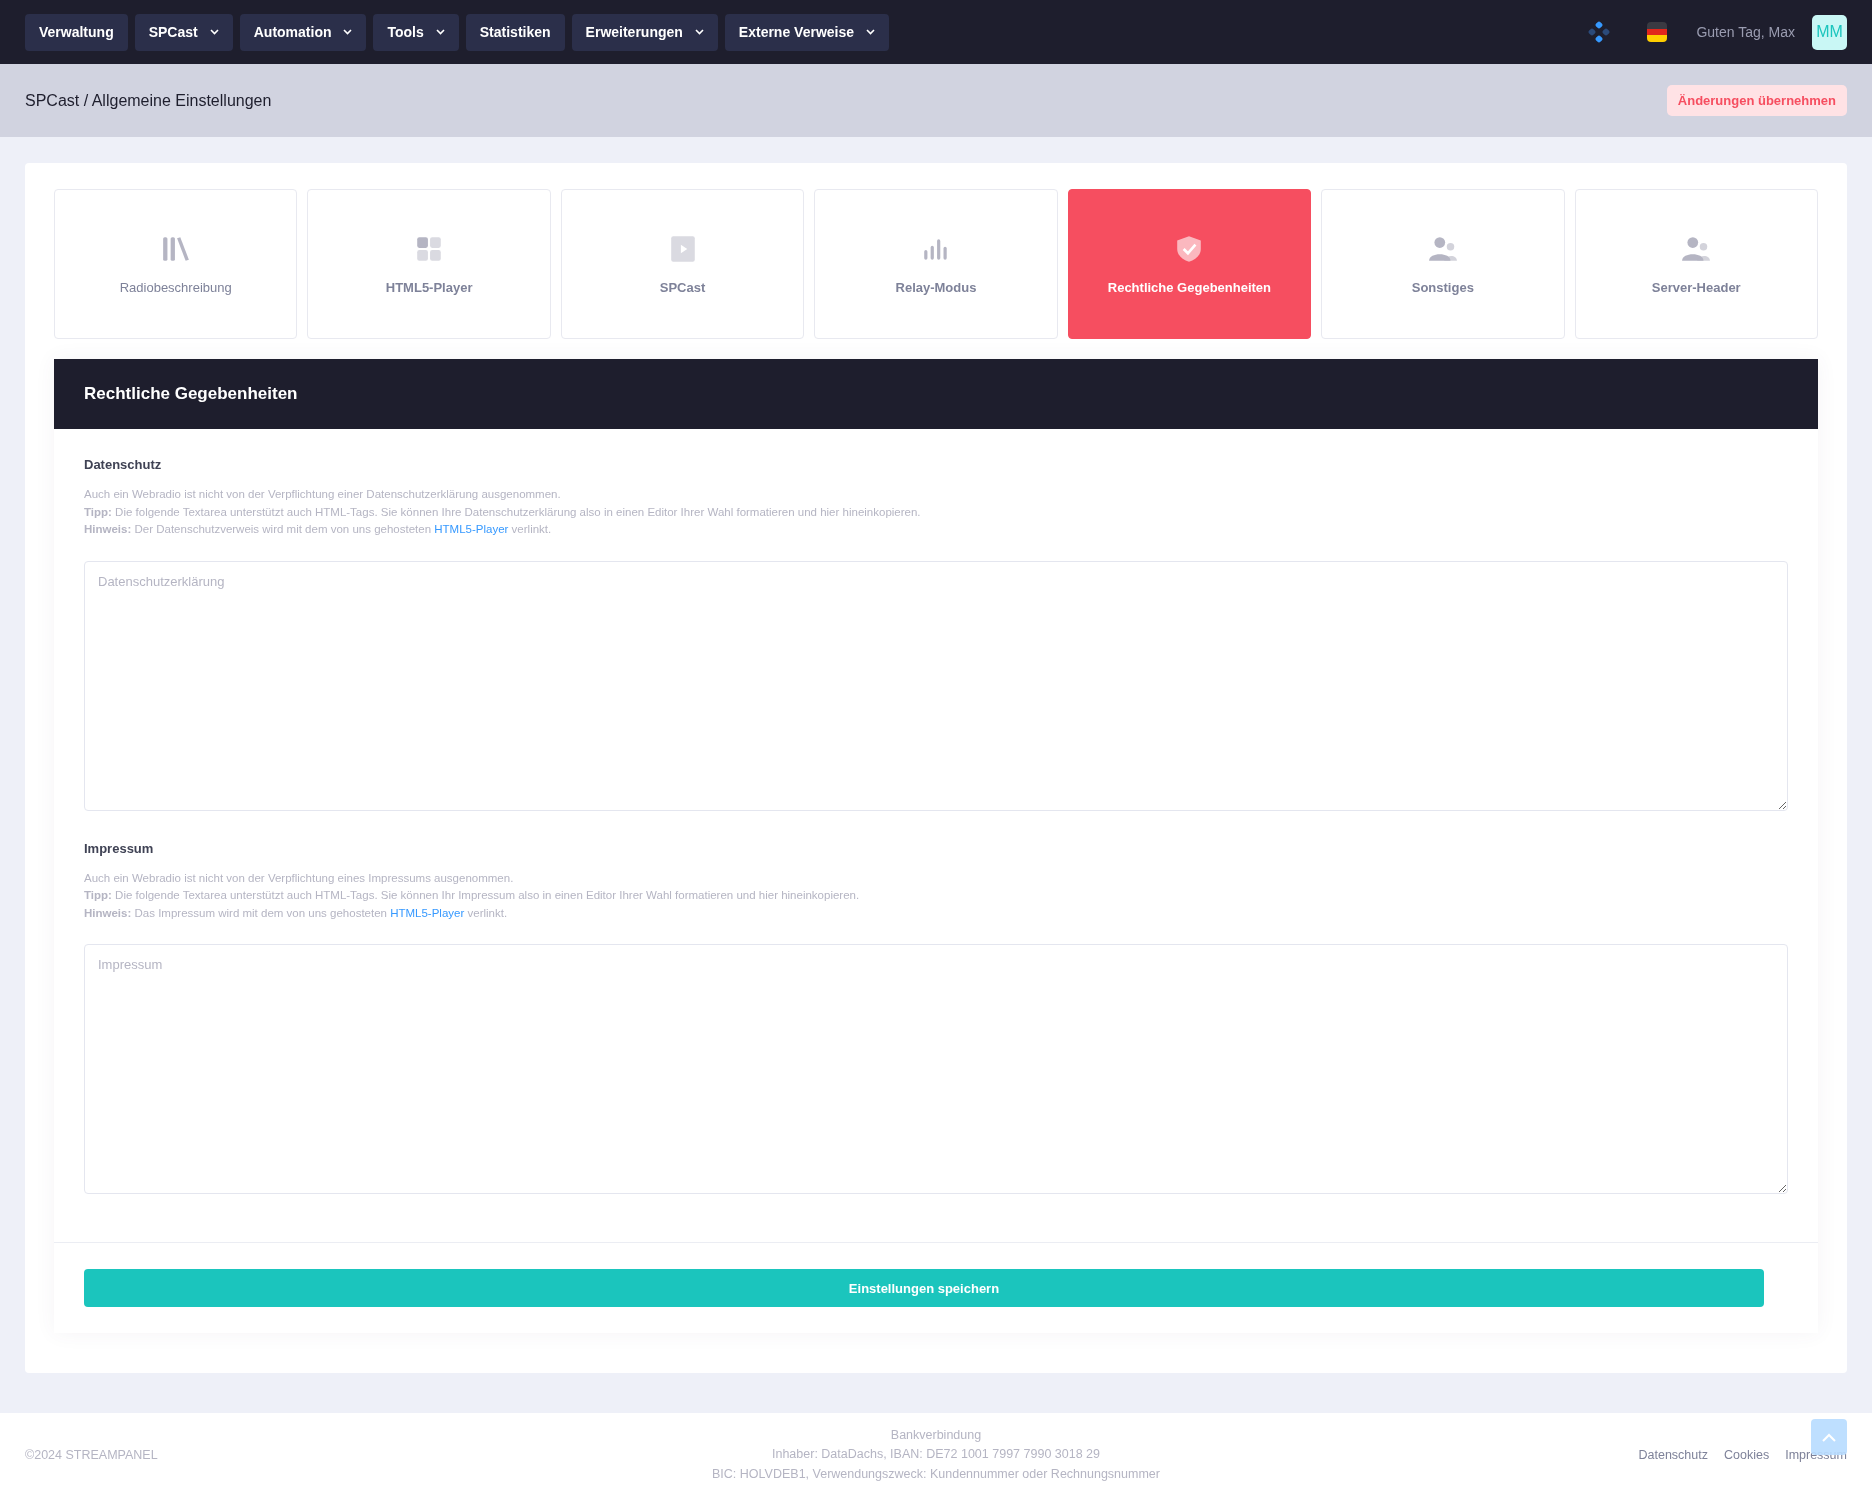  What do you see at coordinates (123, 464) in the screenshot?
I see `field-label: Datenschutz` at bounding box center [123, 464].